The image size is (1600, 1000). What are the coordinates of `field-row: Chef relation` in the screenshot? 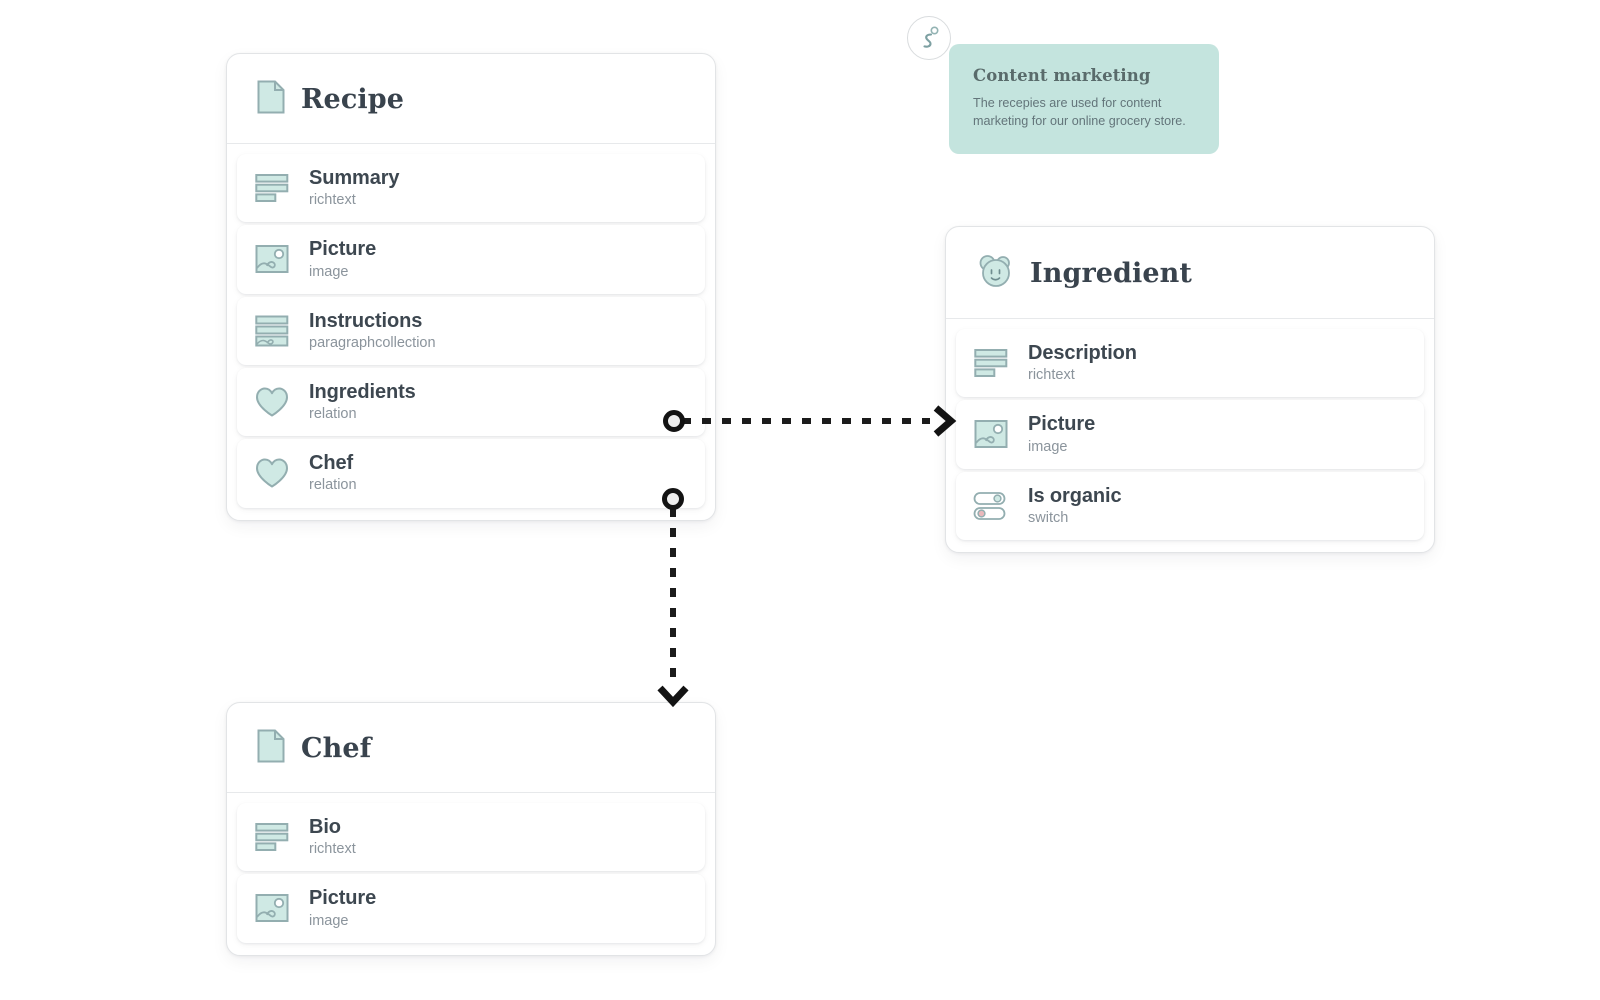 It's located at (471, 473).